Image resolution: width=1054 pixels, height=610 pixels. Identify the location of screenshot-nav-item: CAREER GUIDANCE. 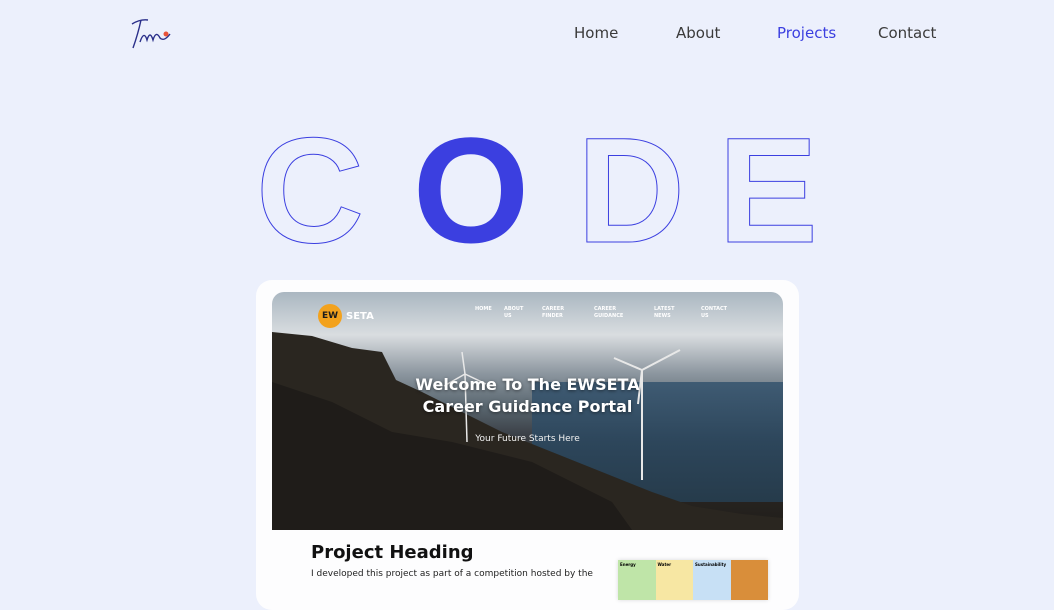
(609, 312).